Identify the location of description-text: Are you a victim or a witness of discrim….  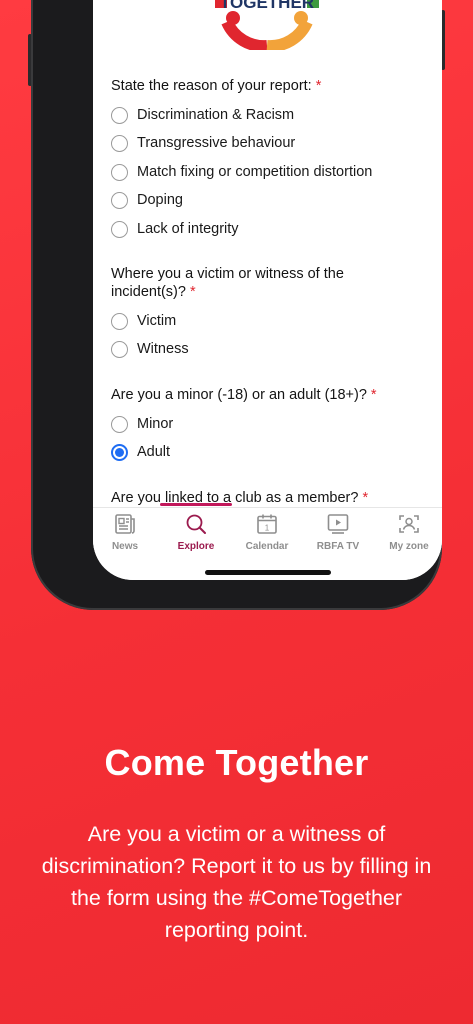
(236, 882).